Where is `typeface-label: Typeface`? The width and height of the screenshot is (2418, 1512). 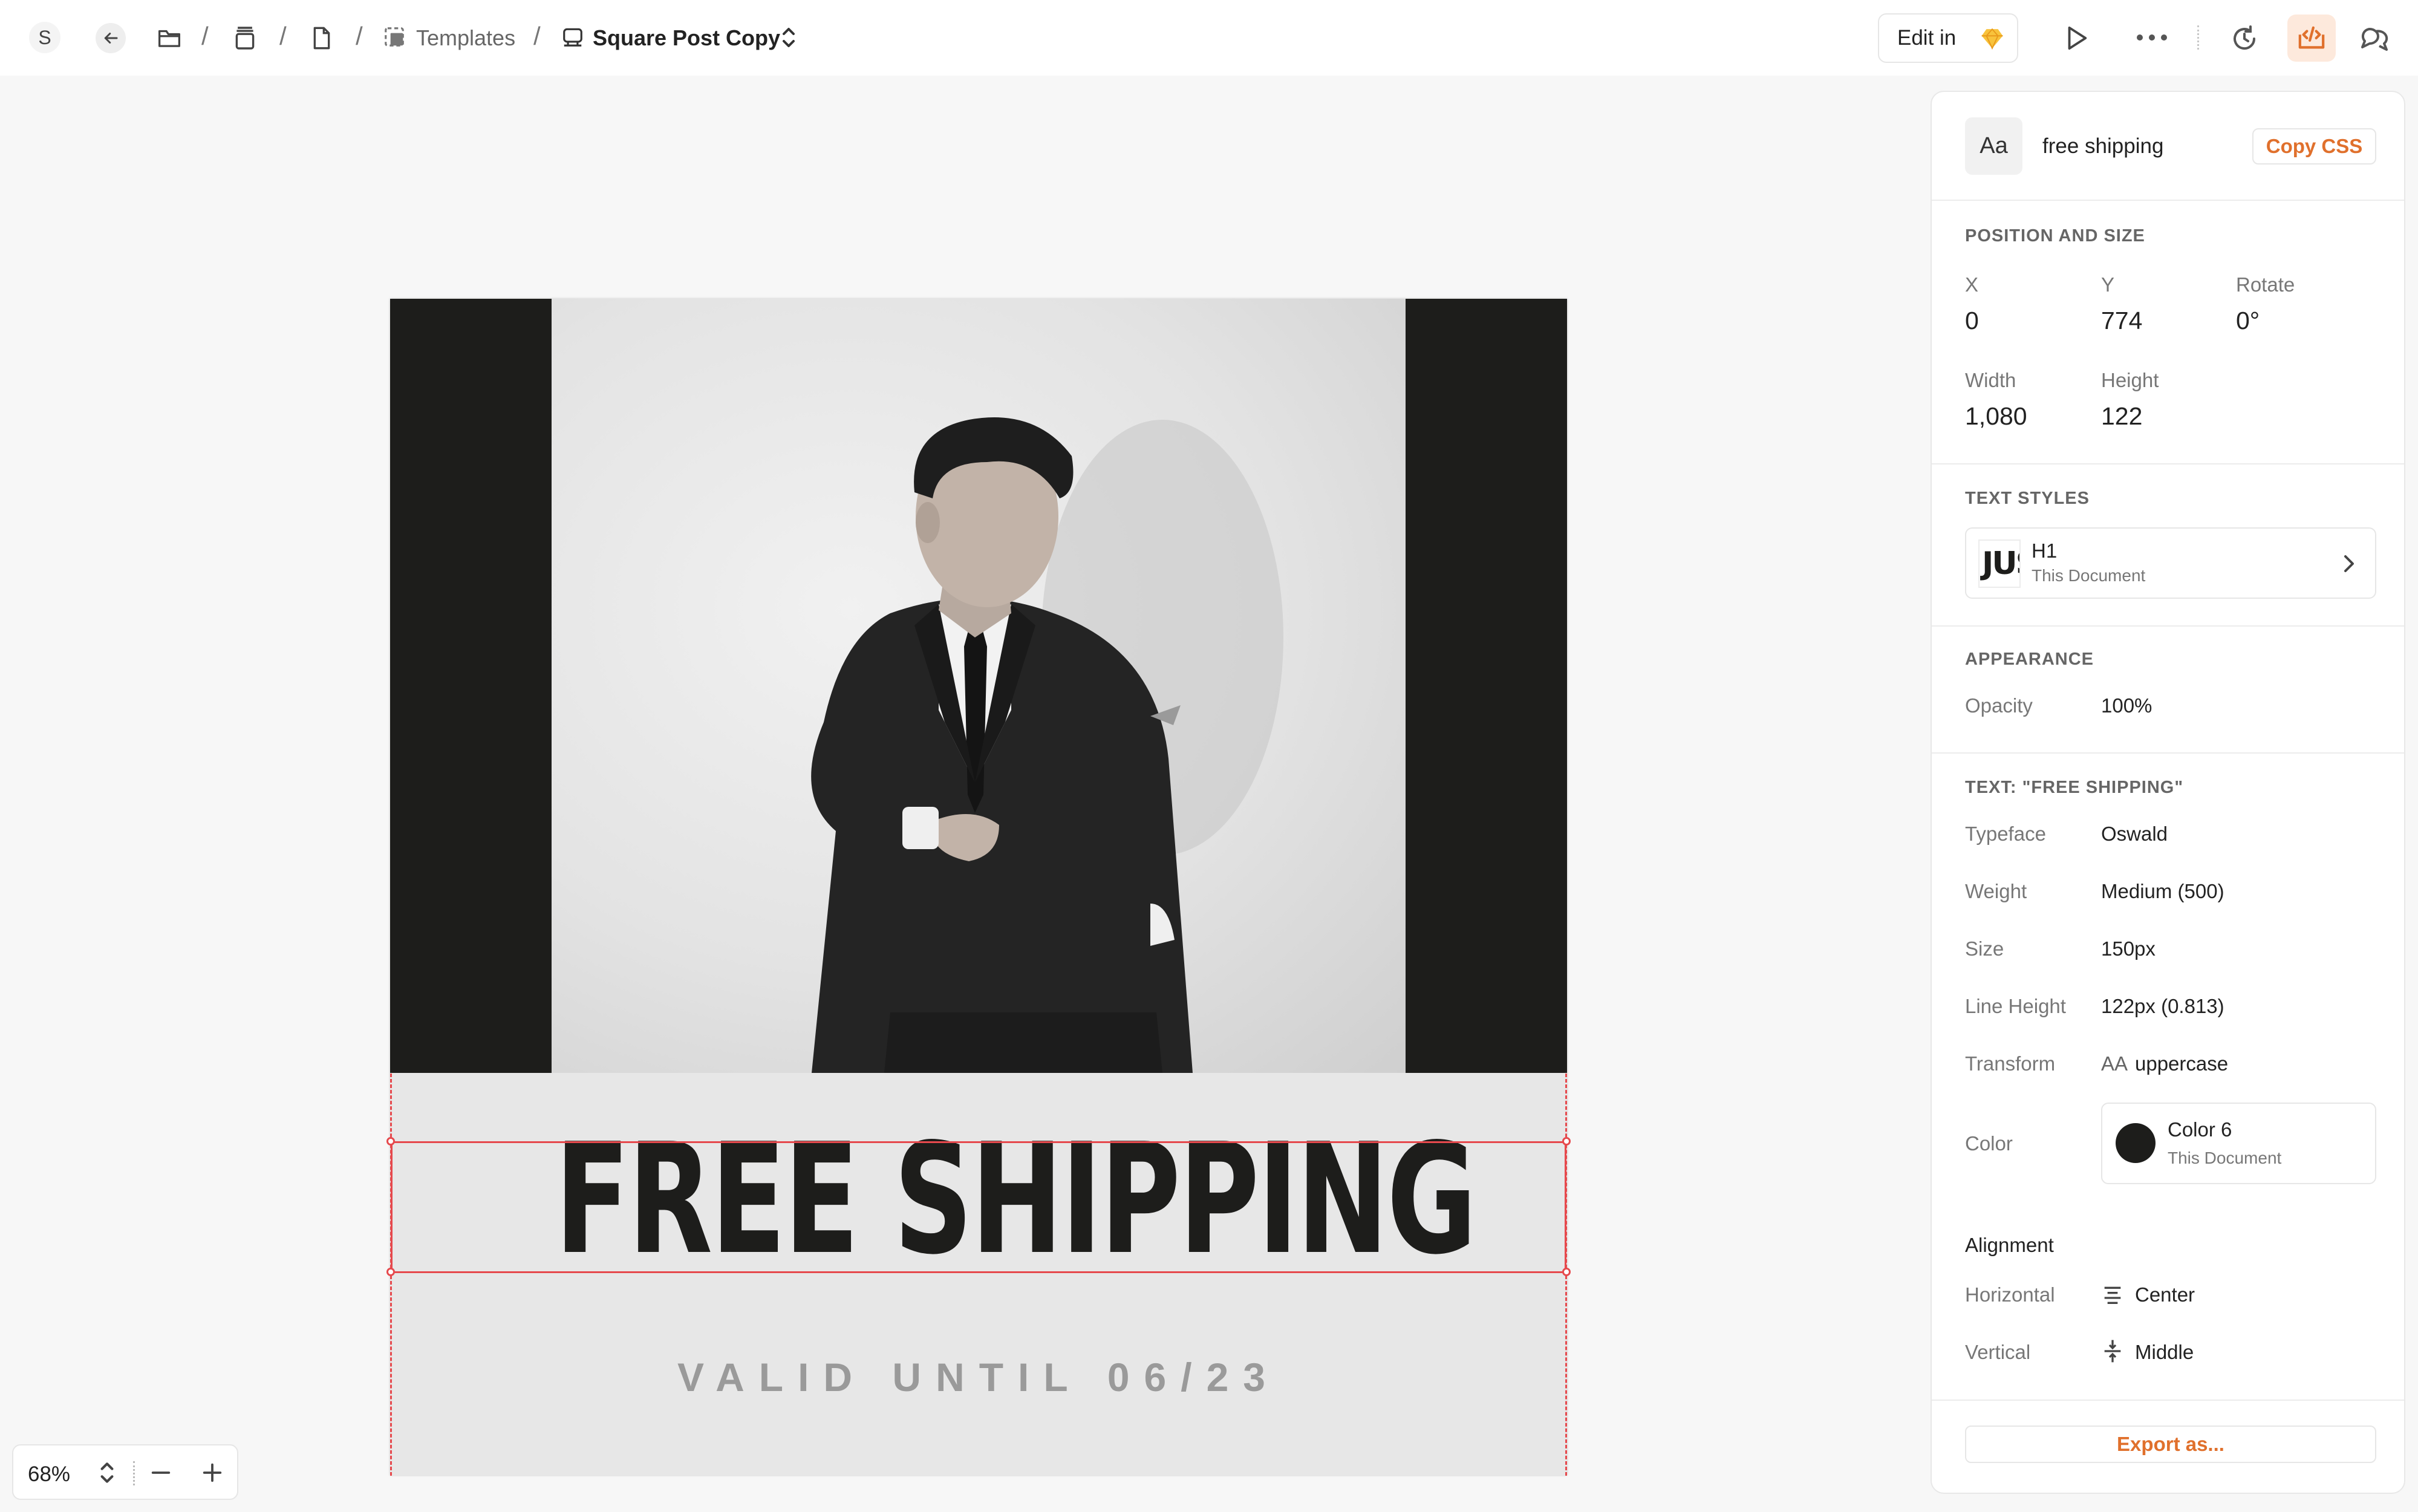 typeface-label: Typeface is located at coordinates (2005, 834).